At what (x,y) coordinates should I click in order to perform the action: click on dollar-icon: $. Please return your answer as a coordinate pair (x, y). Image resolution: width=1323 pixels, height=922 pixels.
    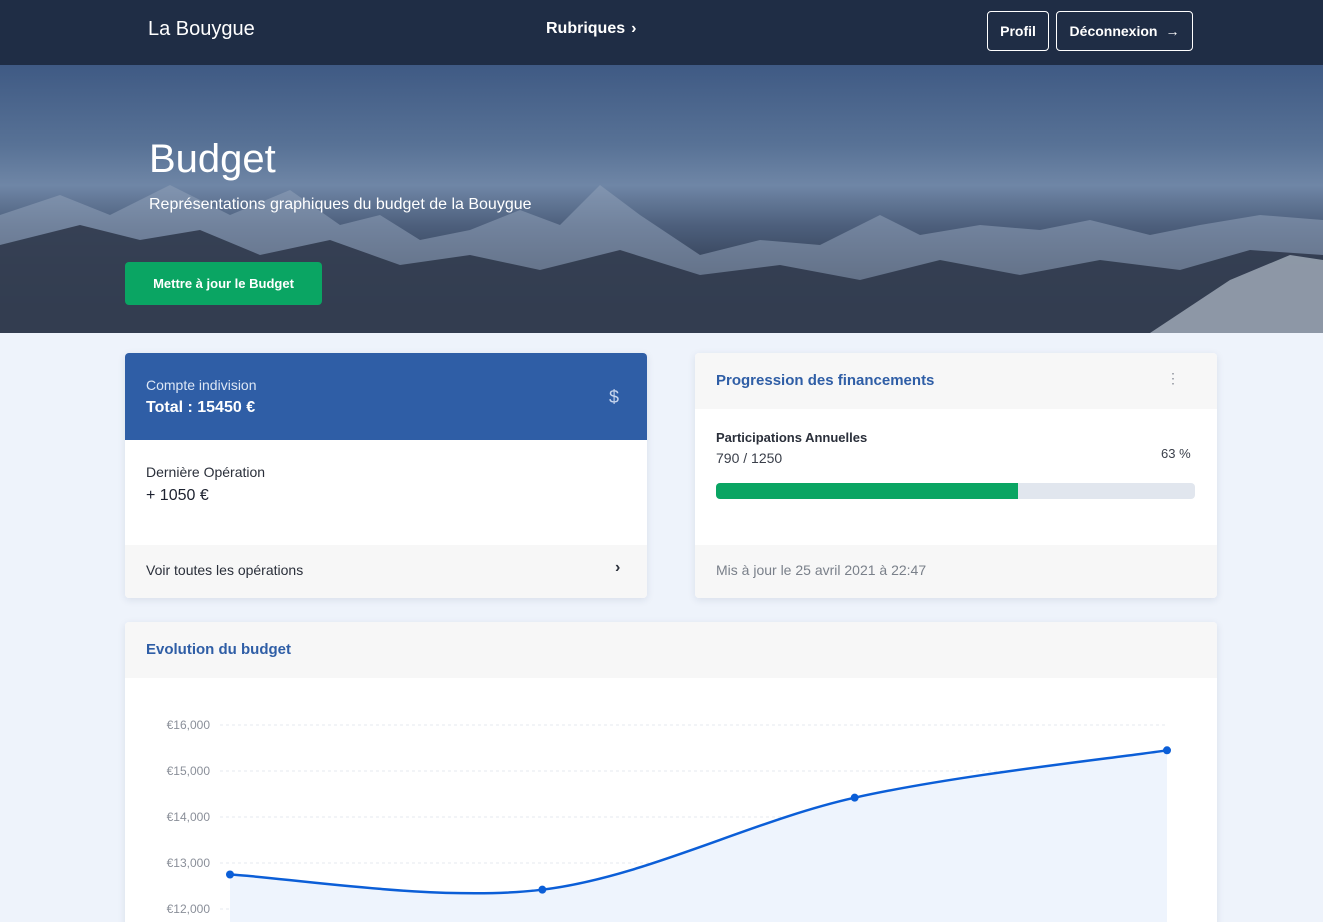
    Looking at the image, I should click on (614, 397).